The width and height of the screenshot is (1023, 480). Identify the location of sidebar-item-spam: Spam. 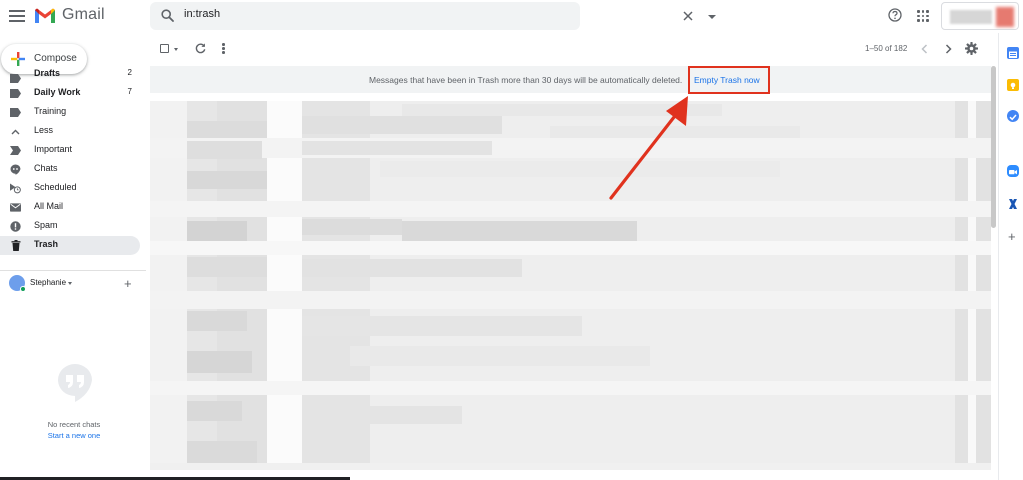
(70, 226).